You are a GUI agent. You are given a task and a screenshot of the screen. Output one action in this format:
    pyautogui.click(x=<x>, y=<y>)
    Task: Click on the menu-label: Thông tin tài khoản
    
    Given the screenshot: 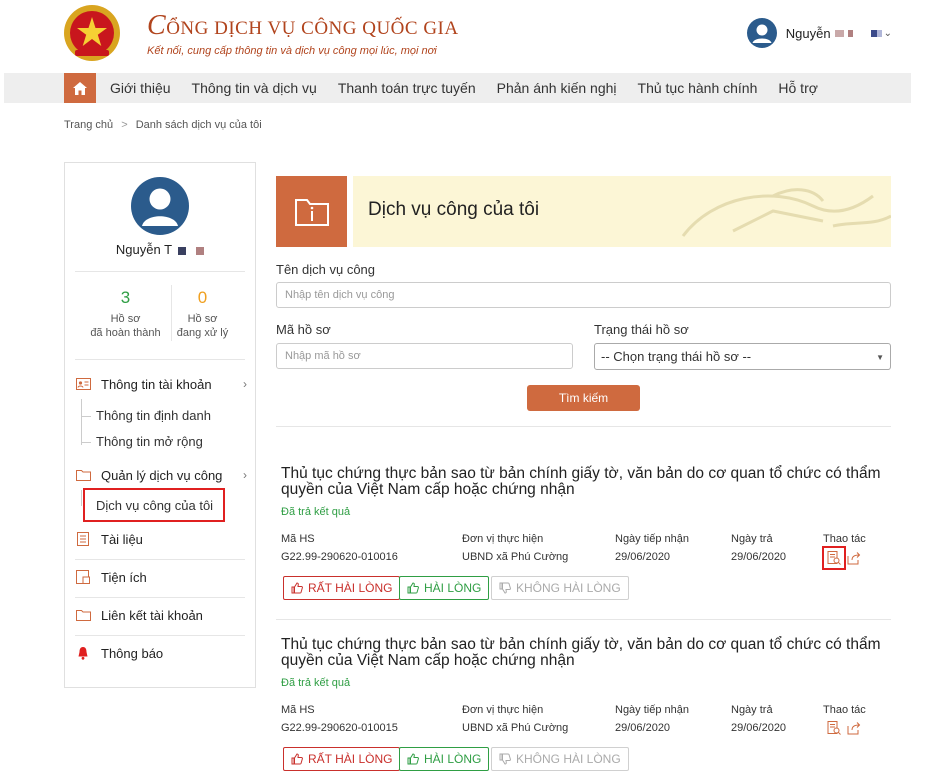 What is the action you would take?
    pyautogui.click(x=156, y=384)
    